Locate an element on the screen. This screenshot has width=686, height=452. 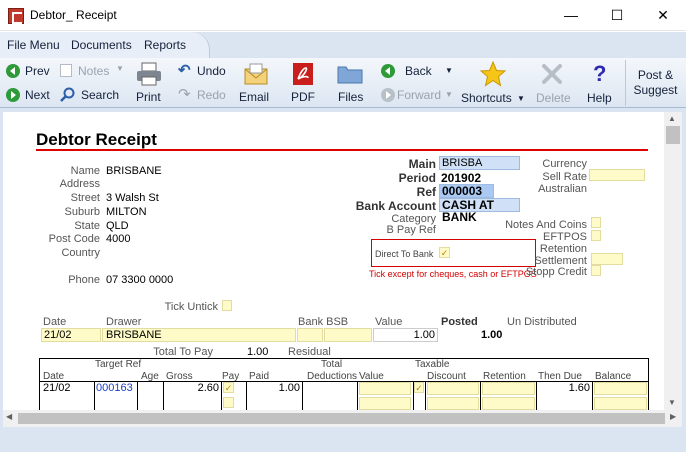
minimize-button: — is located at coordinates (571, 15).